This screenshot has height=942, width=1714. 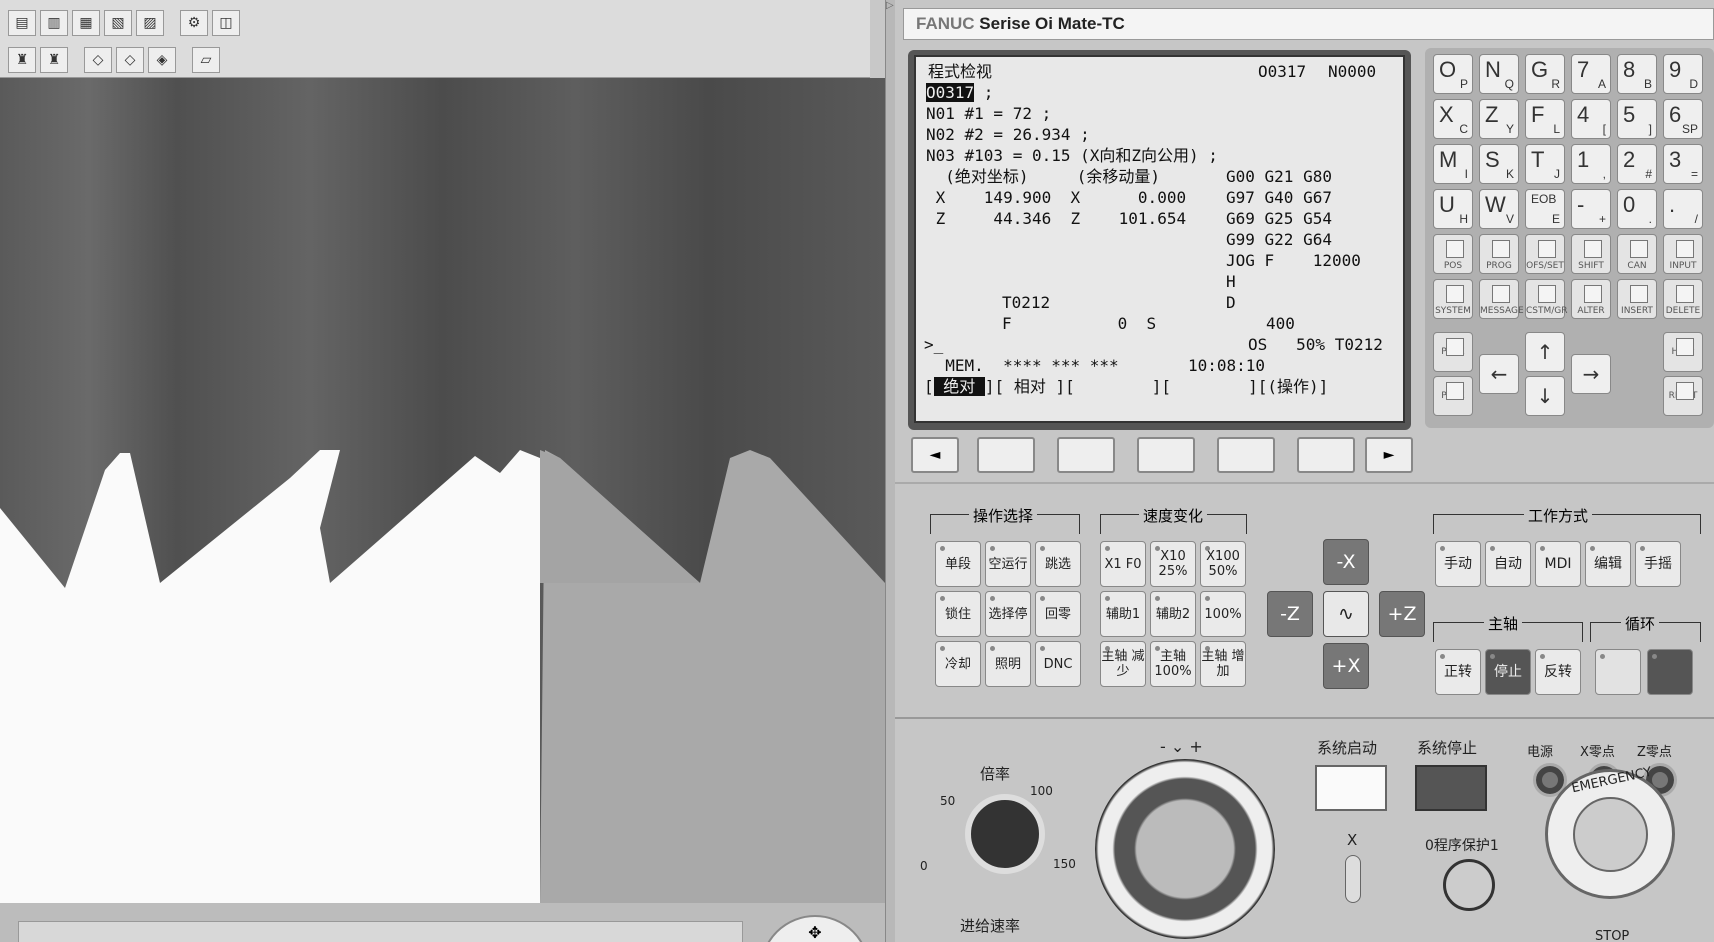 I want to click on softkey-left: ◄, so click(x=935, y=455).